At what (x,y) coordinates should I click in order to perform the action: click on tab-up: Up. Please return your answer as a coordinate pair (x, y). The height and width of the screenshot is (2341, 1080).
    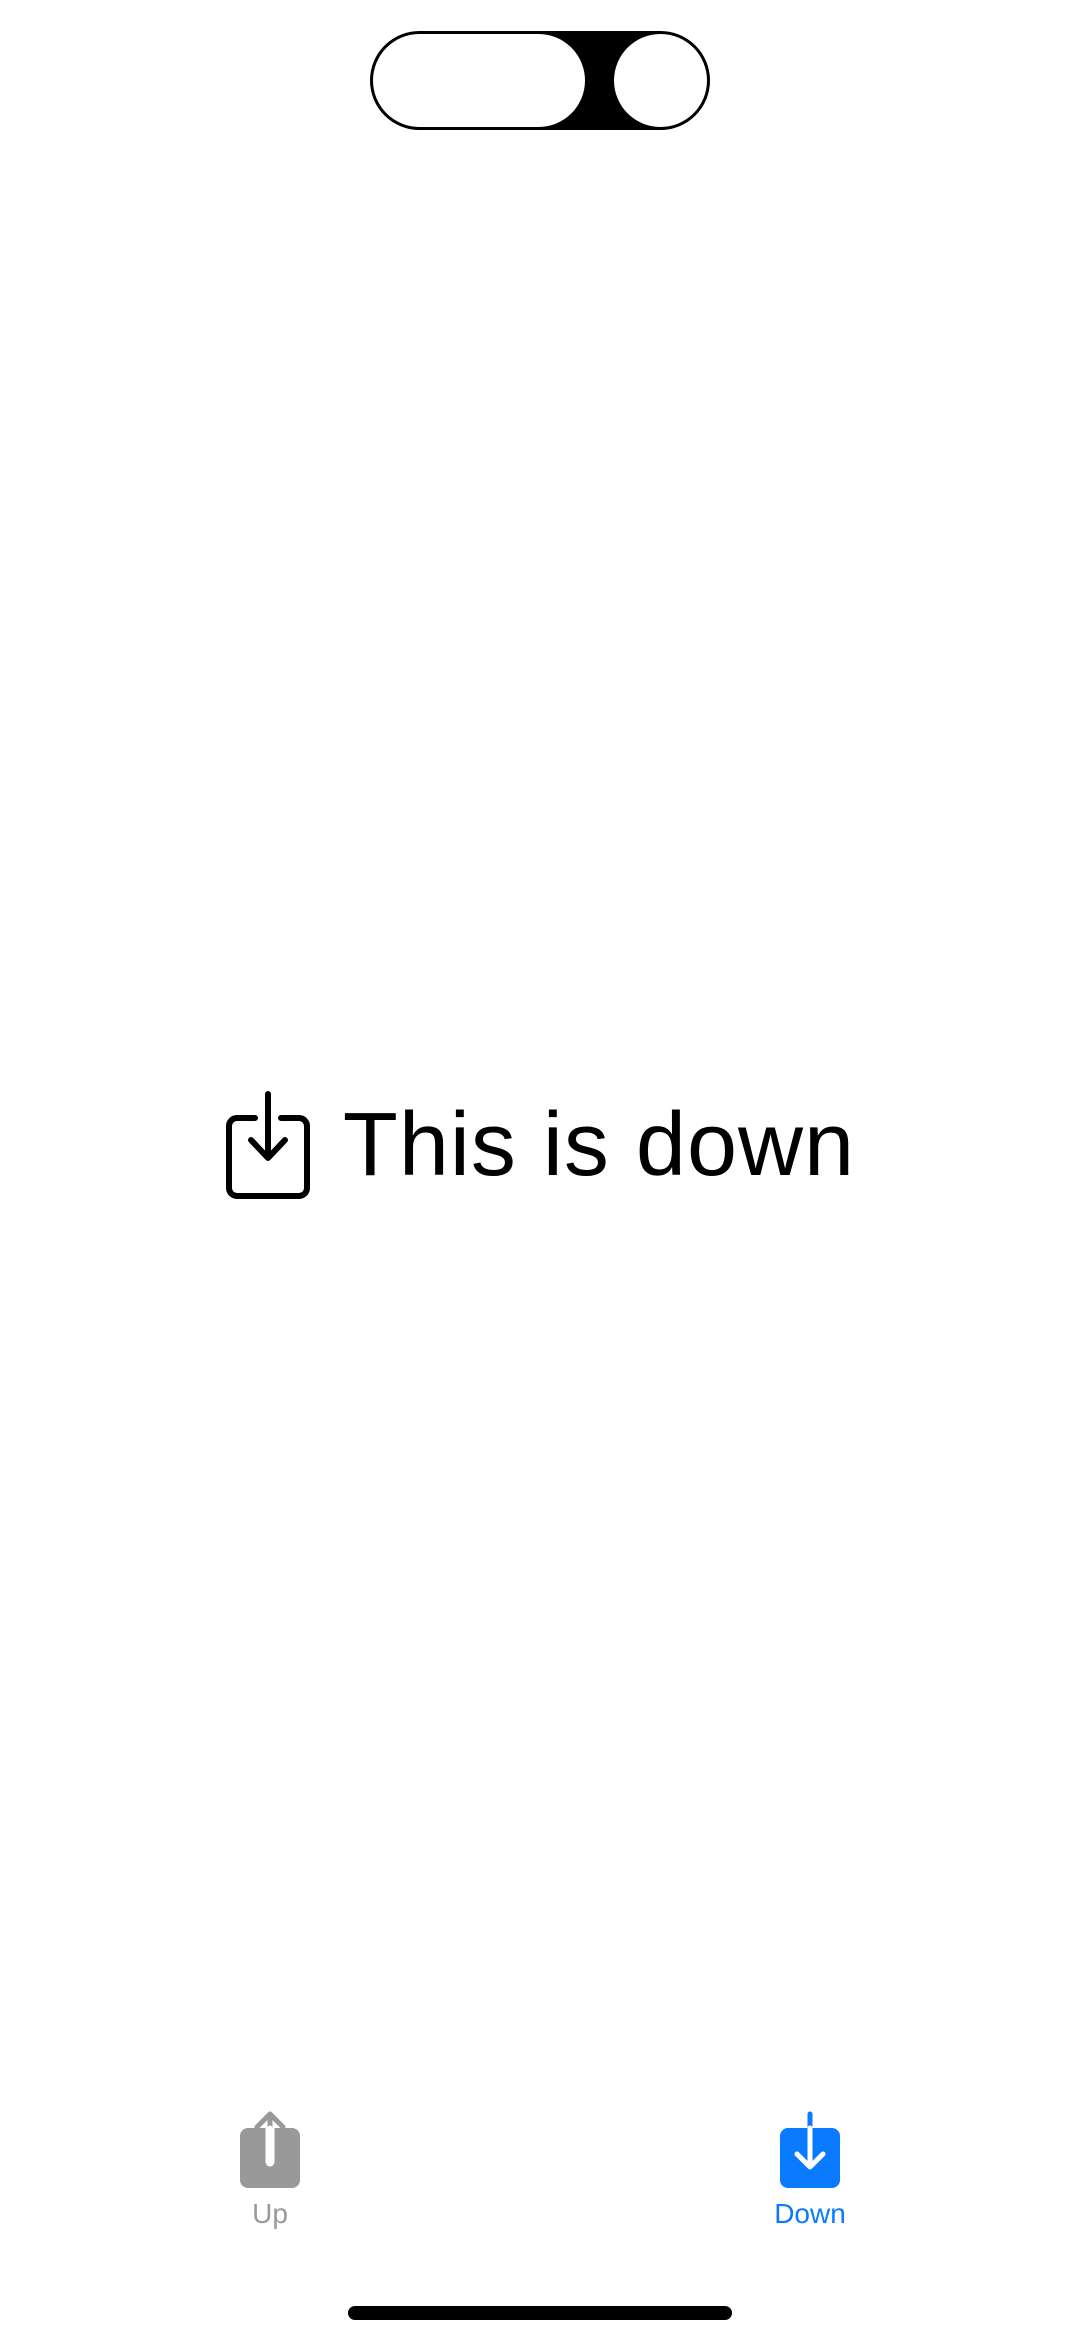
    Looking at the image, I should click on (270, 2180).